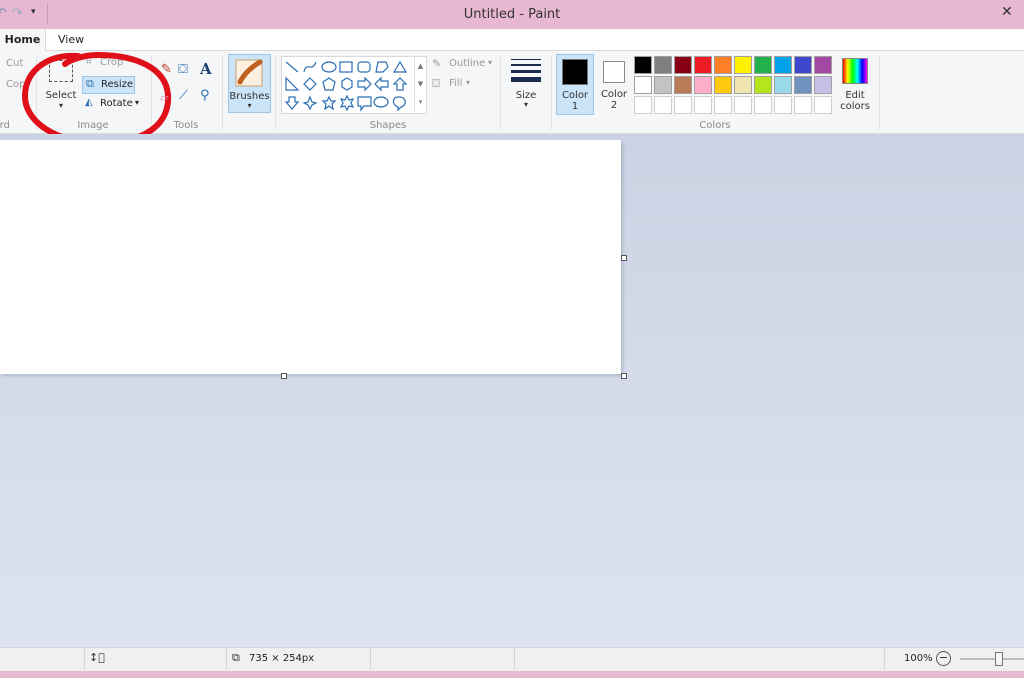 The image size is (1024, 678). What do you see at coordinates (624, 376) in the screenshot?
I see `canvas-resize-handle-corner` at bounding box center [624, 376].